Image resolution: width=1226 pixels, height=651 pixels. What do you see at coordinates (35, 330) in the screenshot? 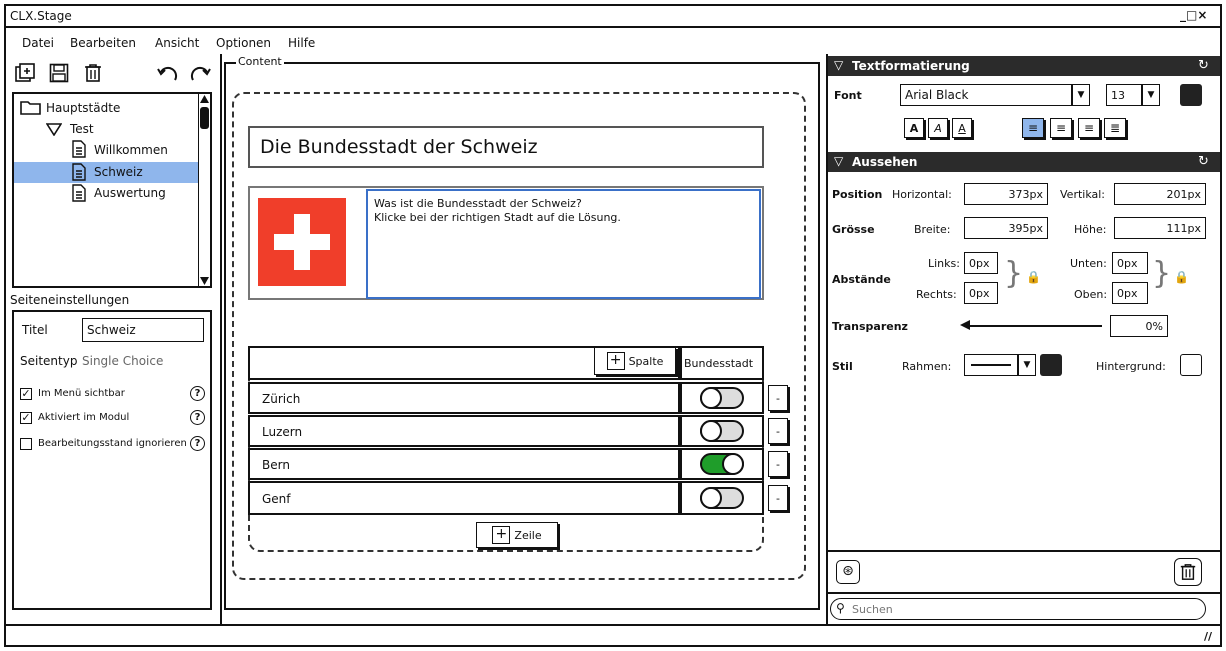
I see `title-label: Titel` at bounding box center [35, 330].